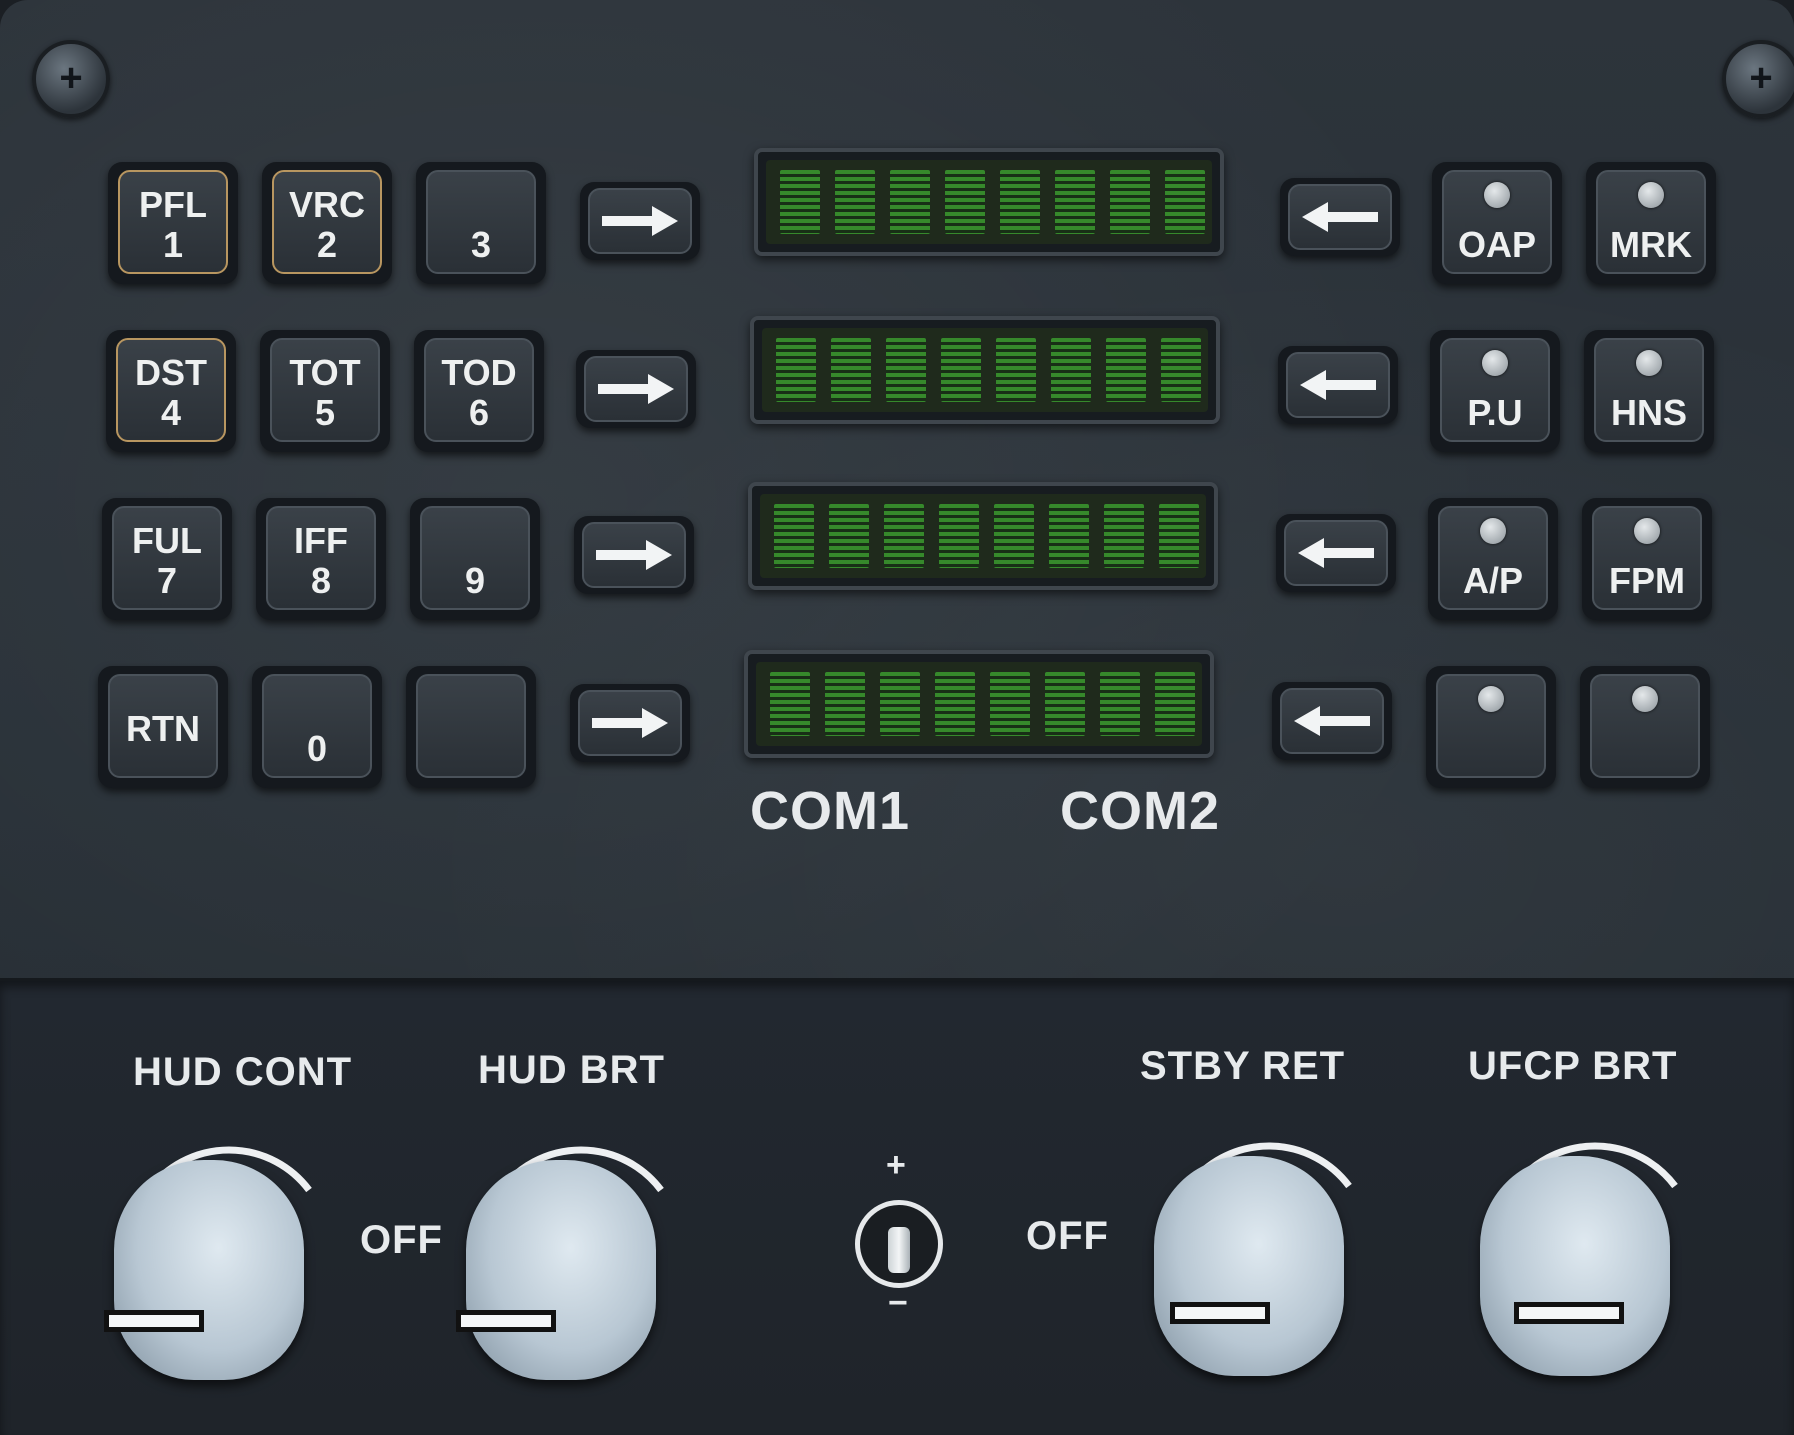 The height and width of the screenshot is (1435, 1794). Describe the element at coordinates (327, 223) in the screenshot. I see `key-vrc-2: VRC 2` at that location.